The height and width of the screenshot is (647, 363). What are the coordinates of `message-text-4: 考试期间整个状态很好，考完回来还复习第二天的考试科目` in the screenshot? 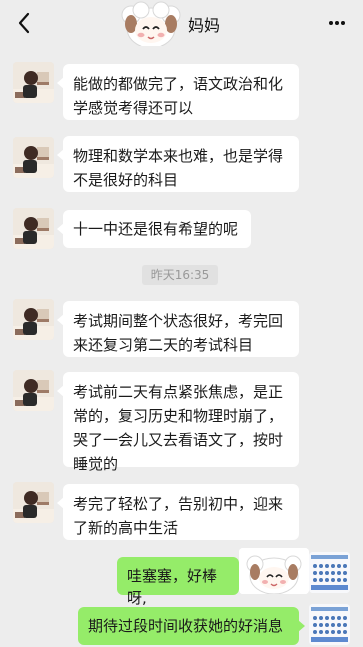 It's located at (178, 333).